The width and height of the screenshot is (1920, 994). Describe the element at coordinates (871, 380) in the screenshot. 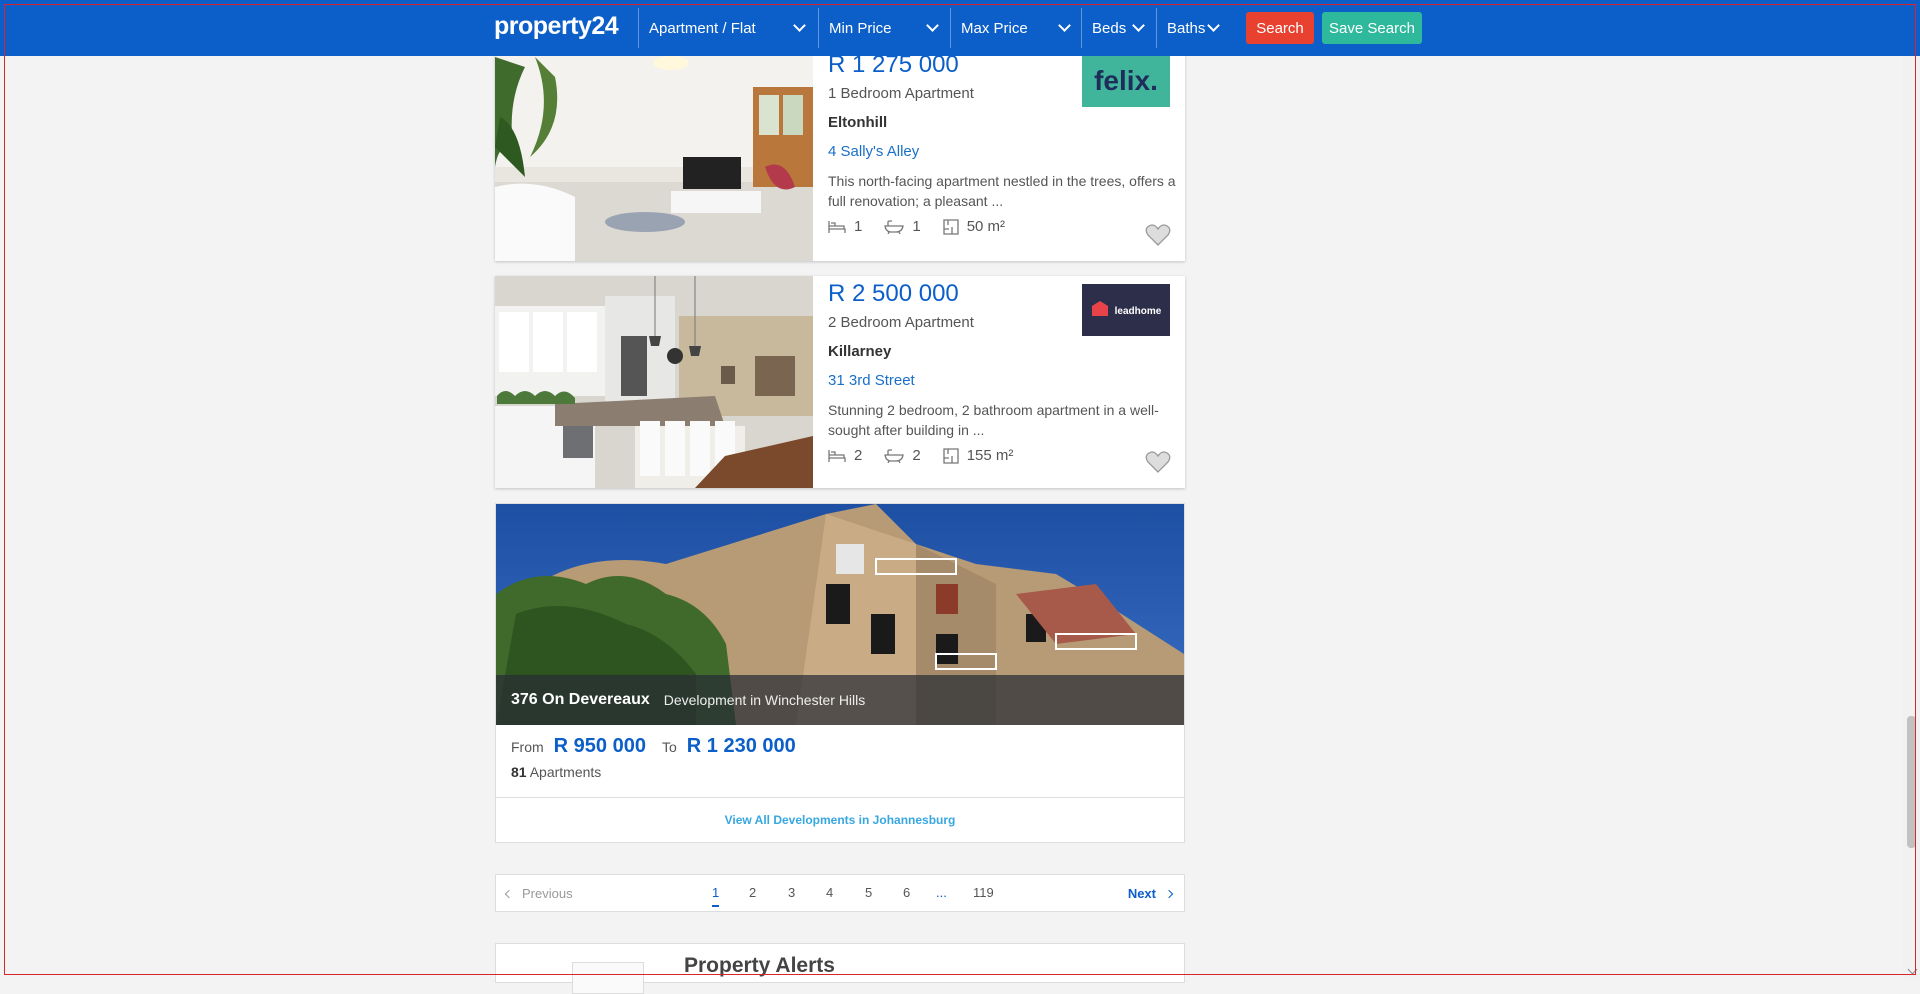

I see `listing-street: 31 3rd Street` at that location.